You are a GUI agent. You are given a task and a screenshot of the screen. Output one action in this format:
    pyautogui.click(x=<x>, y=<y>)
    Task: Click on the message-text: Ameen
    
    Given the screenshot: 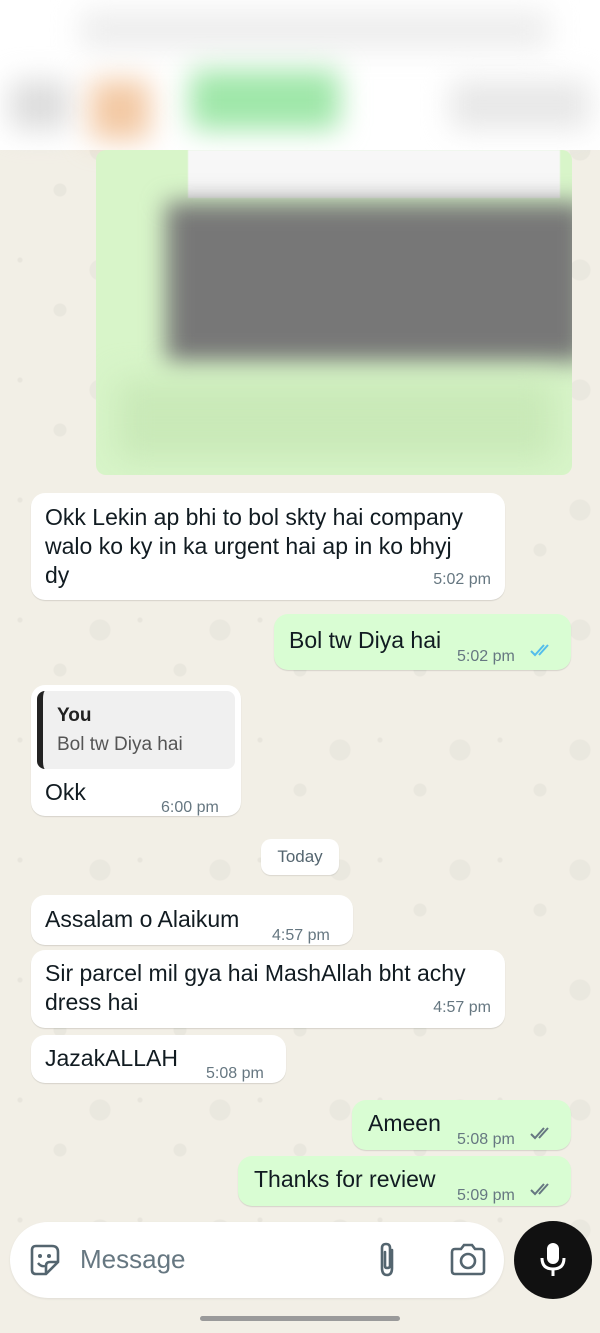 What is the action you would take?
    pyautogui.click(x=404, y=1123)
    